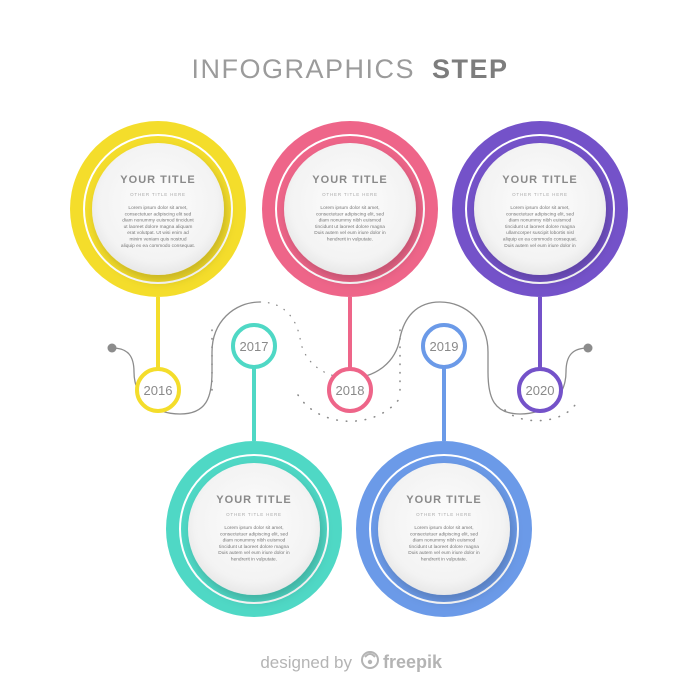  I want to click on timeline-end-dot, so click(588, 348).